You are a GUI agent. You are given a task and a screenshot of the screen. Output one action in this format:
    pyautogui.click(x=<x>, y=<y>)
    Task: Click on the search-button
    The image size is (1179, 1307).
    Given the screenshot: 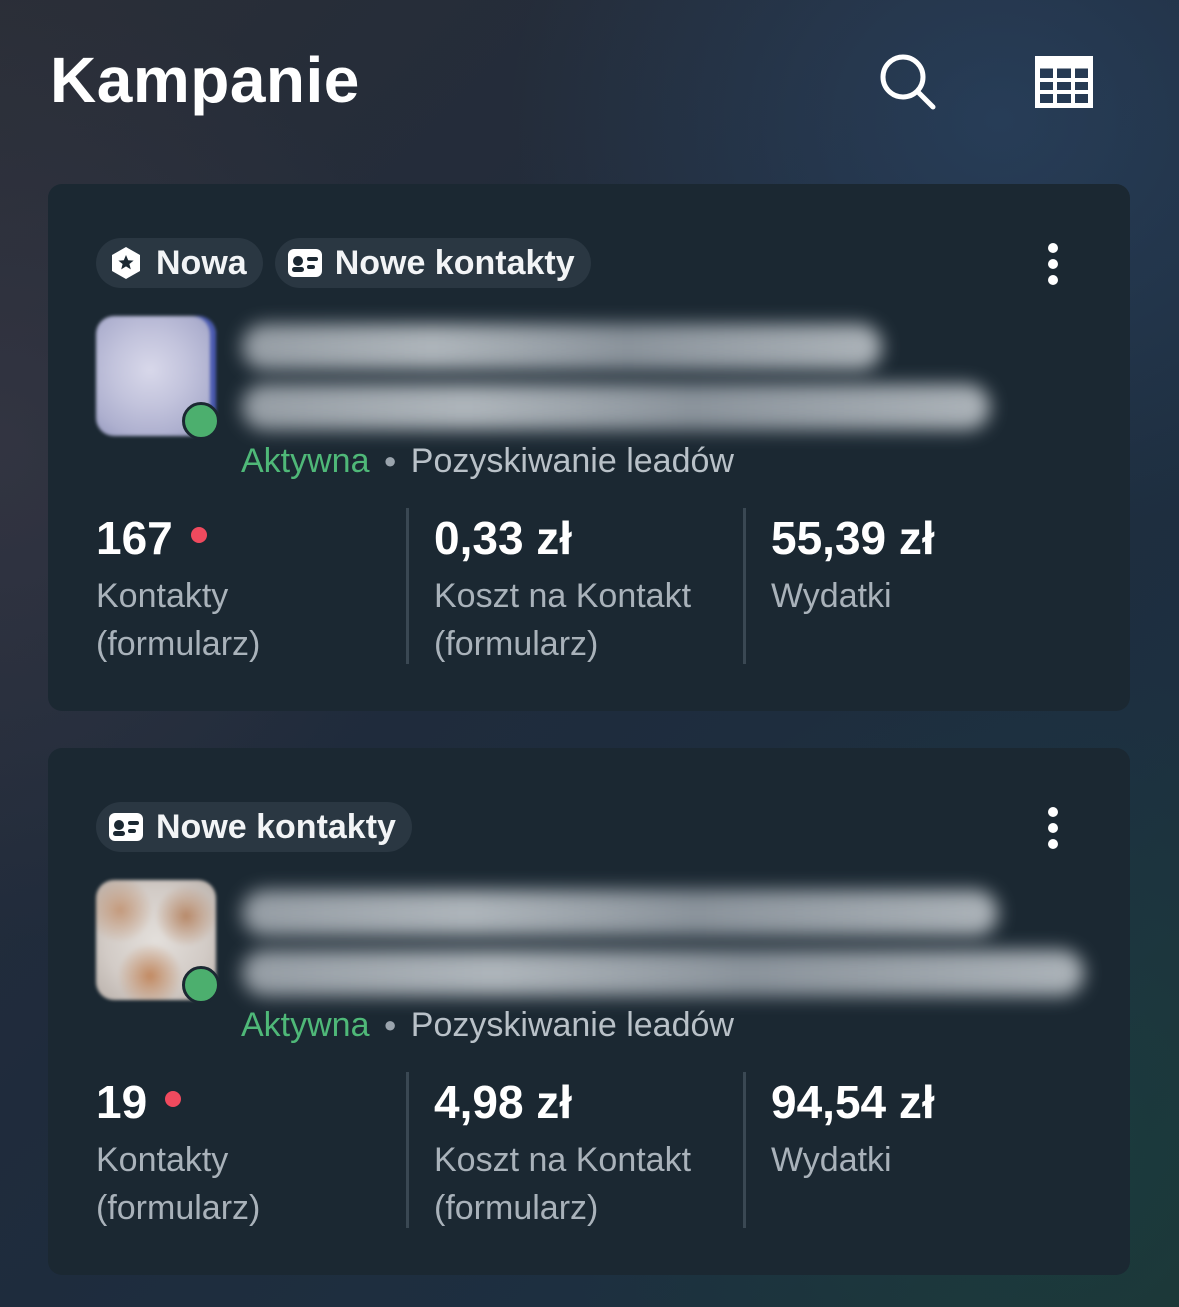 What is the action you would take?
    pyautogui.click(x=908, y=82)
    